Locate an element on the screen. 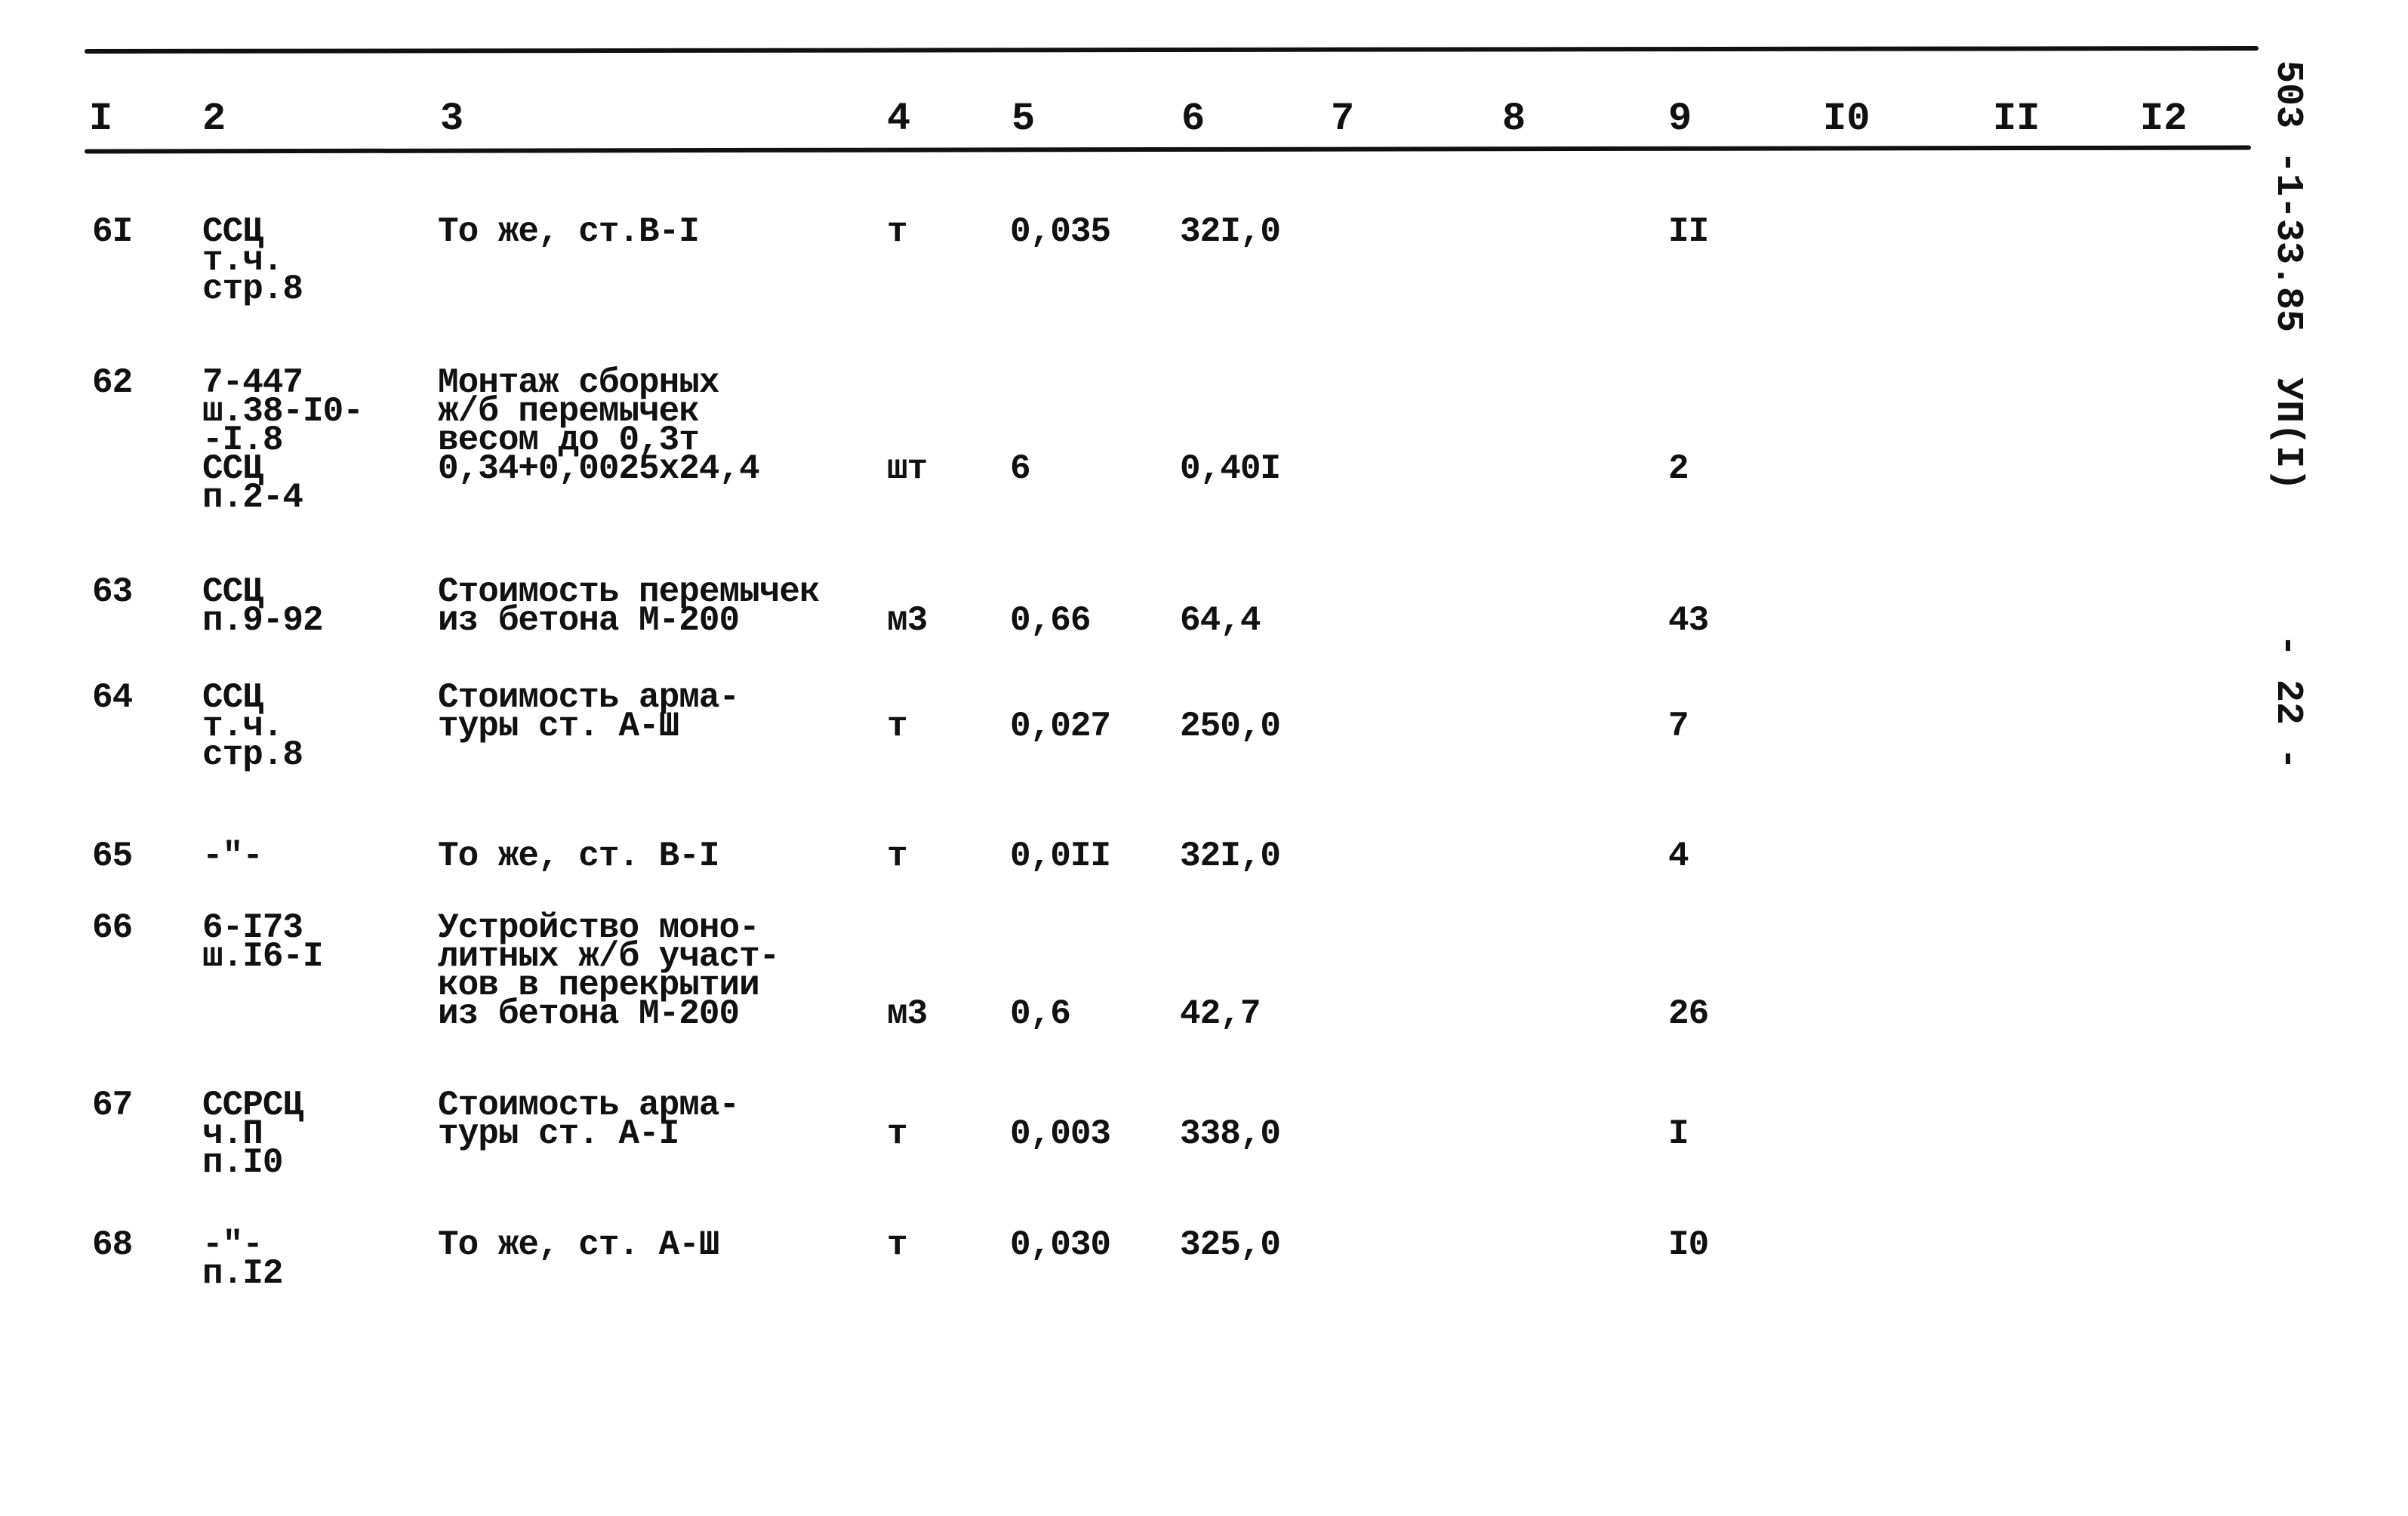 This screenshot has height=1516, width=2408. reference-cell-line: п.I2 is located at coordinates (242, 1273).